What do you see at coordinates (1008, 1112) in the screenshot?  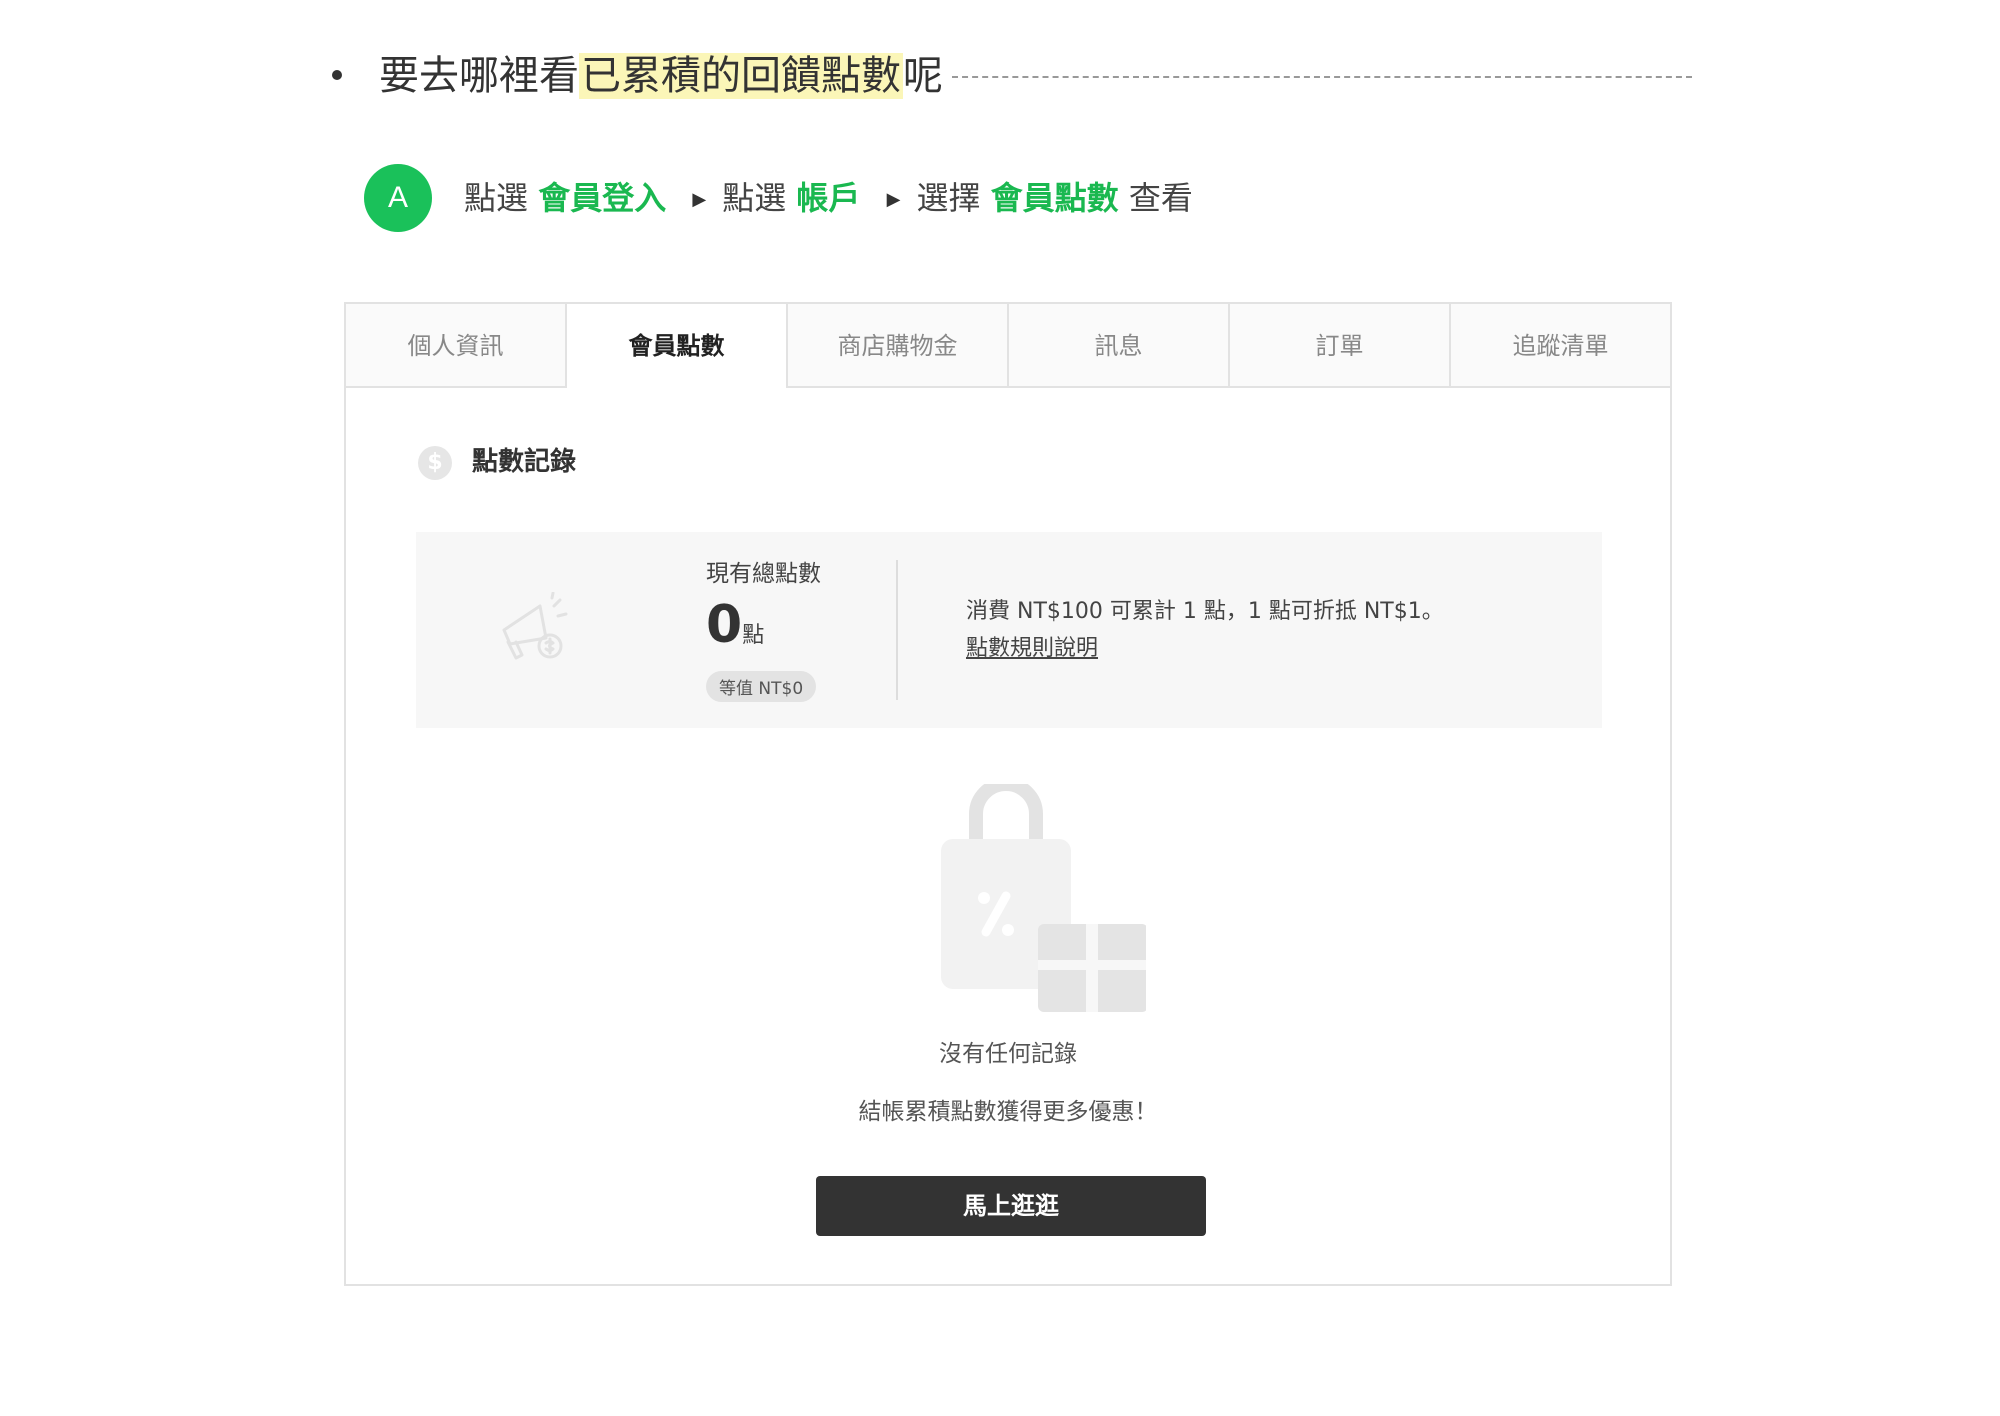 I see `empty-state-subtitle: 結帳累積點數獲得更多優惠！` at bounding box center [1008, 1112].